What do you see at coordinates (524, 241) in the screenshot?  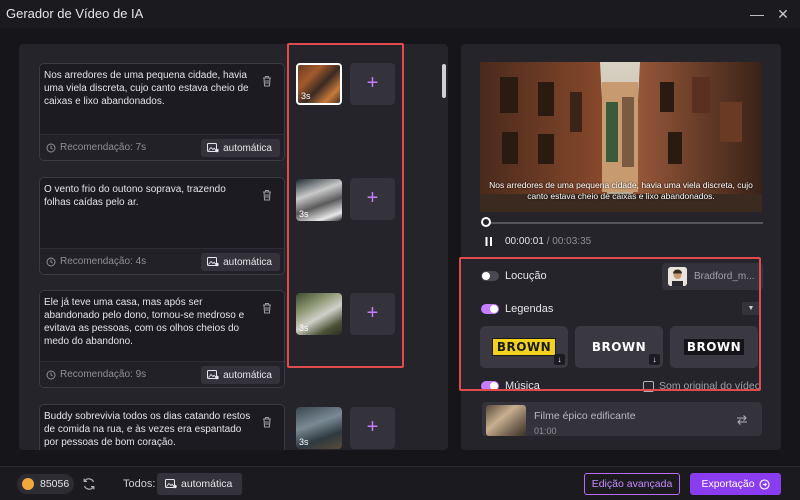 I see `current-time: 00:00:01` at bounding box center [524, 241].